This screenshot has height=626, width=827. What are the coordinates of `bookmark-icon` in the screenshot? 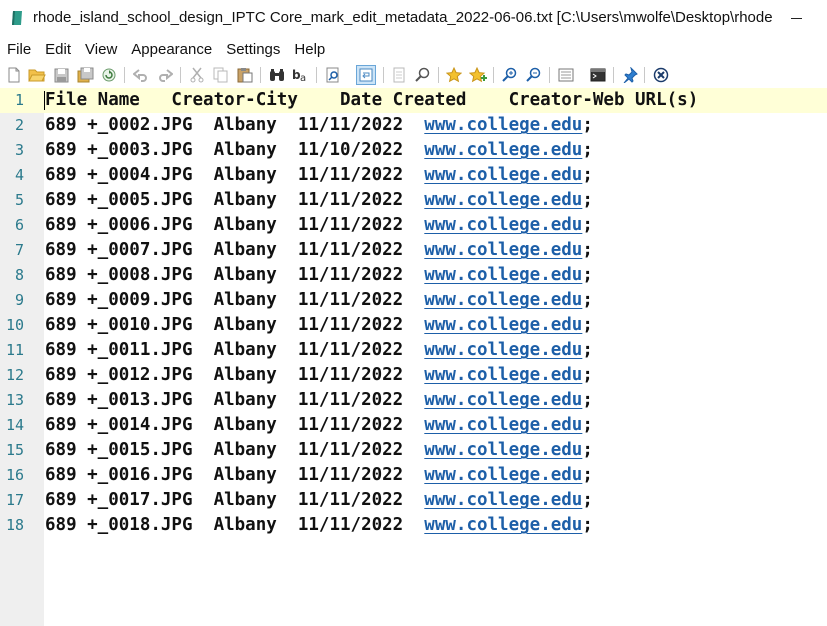 It's located at (454, 75).